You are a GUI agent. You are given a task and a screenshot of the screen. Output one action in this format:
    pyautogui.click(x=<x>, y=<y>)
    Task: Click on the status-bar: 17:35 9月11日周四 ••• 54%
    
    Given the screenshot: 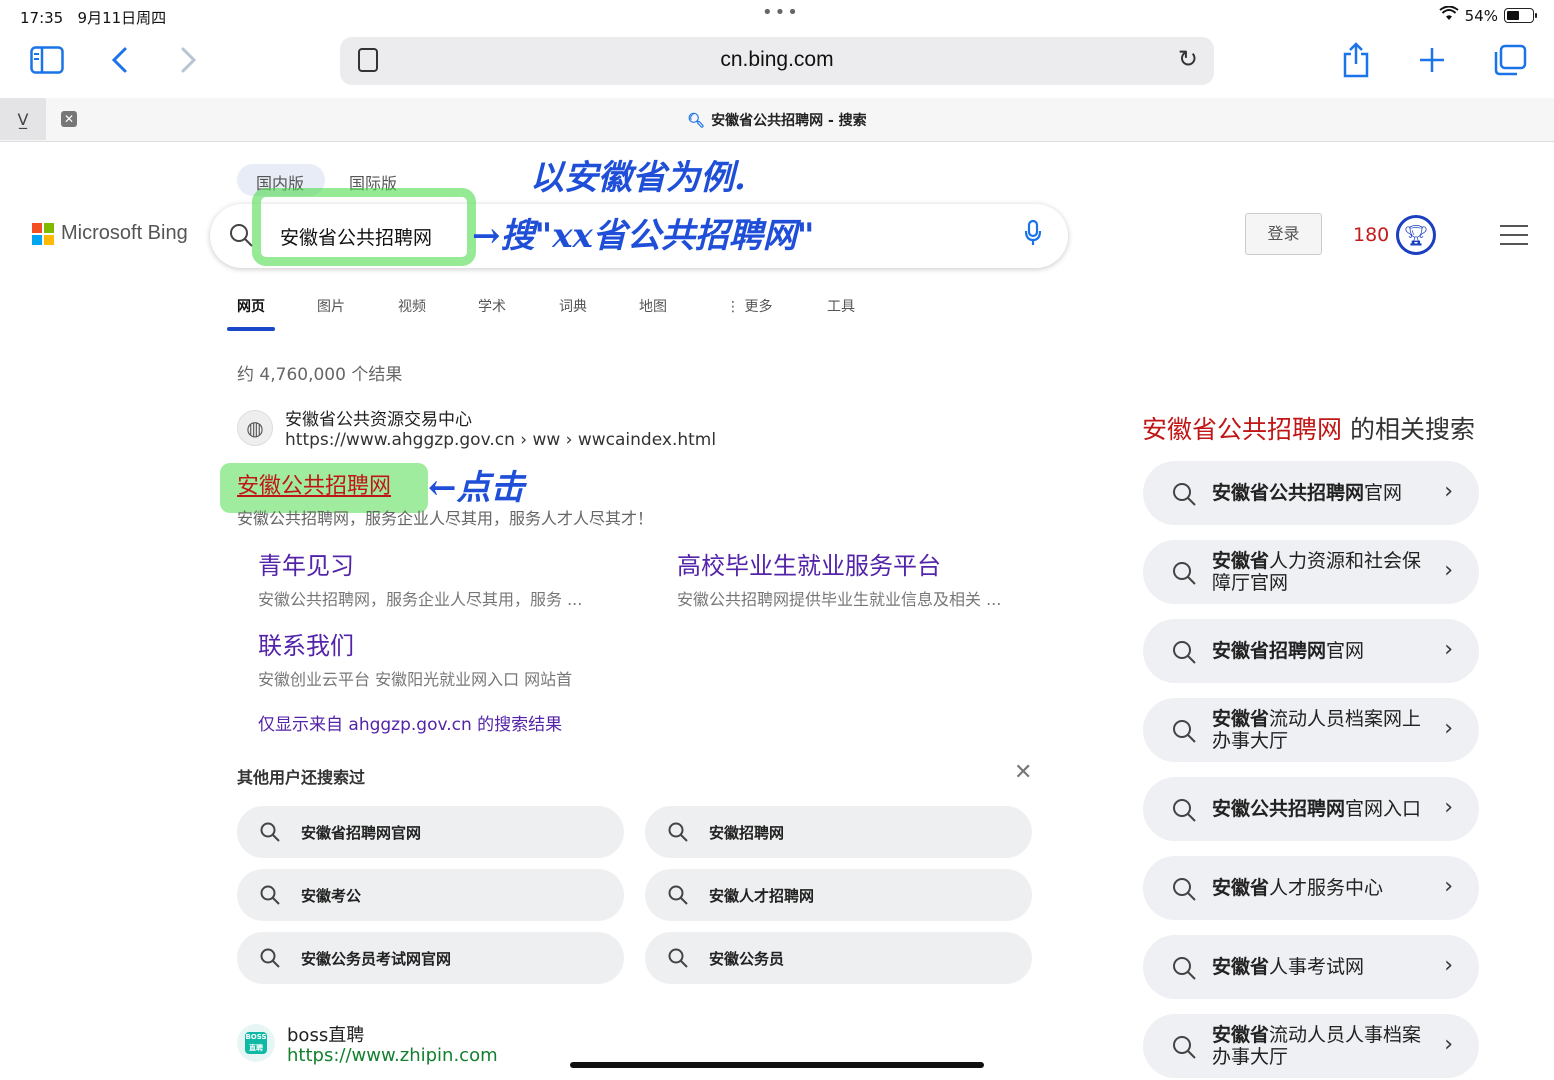 What is the action you would take?
    pyautogui.click(x=777, y=16)
    